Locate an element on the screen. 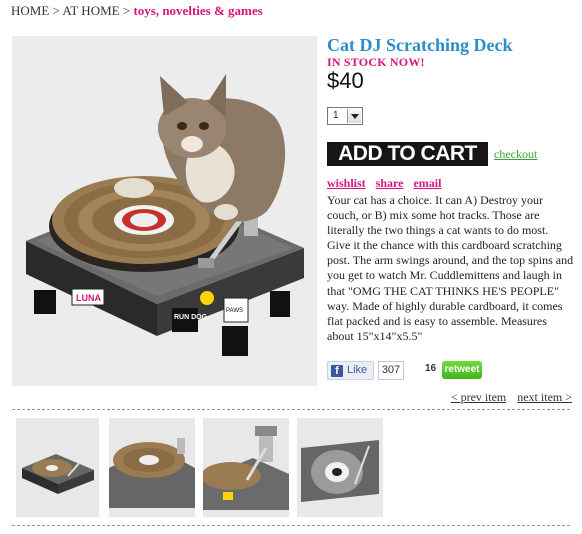  like-count: 307 is located at coordinates (391, 370).